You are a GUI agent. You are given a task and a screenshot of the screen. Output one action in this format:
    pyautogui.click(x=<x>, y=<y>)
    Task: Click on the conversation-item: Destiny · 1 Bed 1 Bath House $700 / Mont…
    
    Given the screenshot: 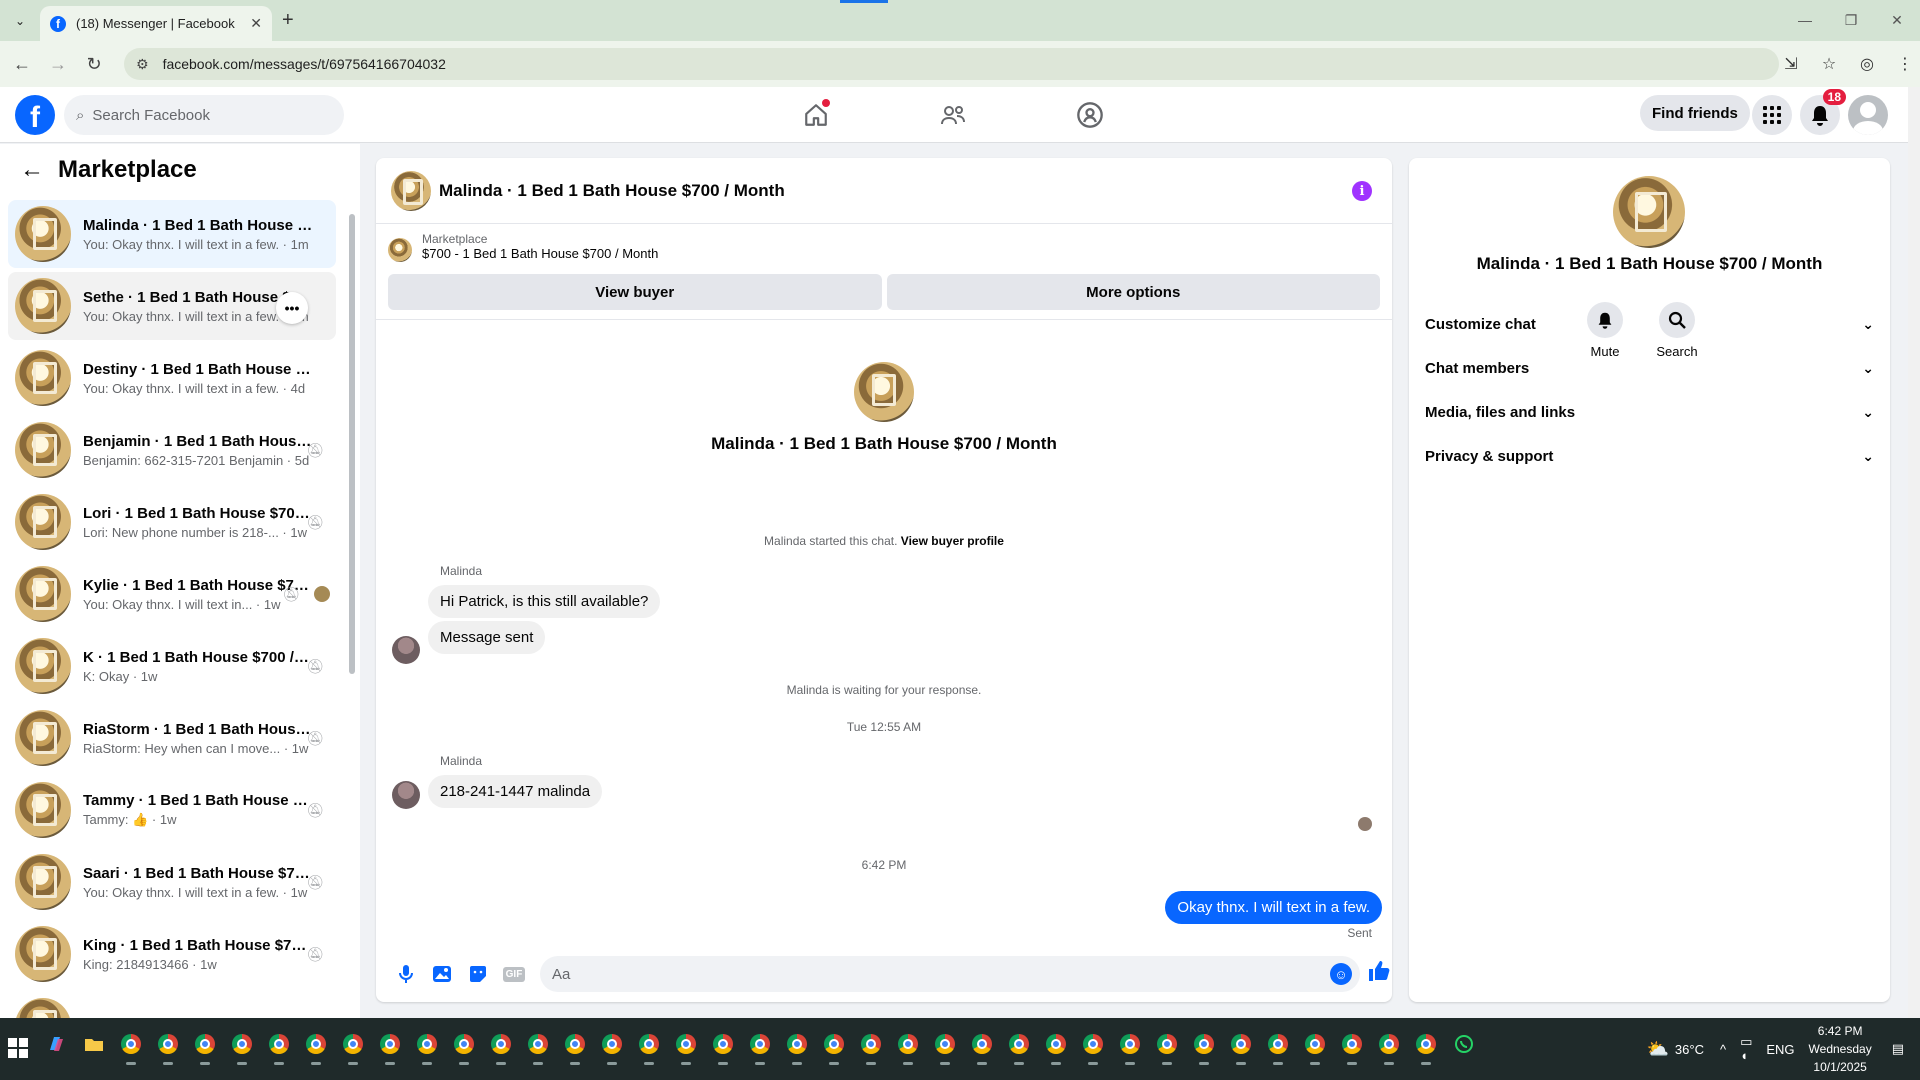 What is the action you would take?
    pyautogui.click(x=172, y=378)
    